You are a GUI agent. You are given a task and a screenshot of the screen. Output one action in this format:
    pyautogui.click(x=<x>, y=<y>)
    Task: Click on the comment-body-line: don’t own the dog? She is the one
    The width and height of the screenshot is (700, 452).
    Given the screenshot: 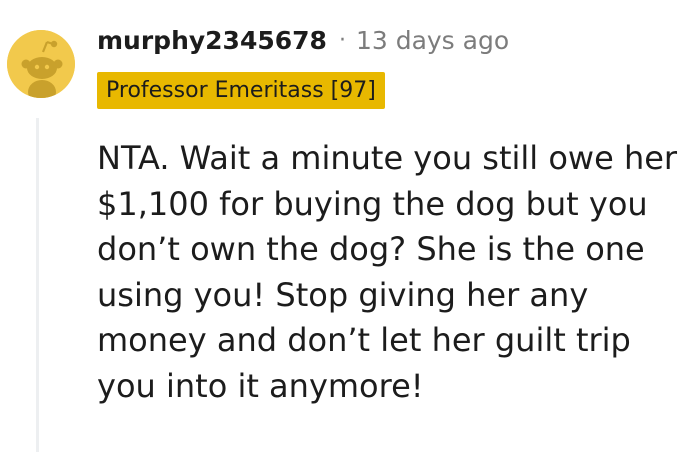 What is the action you would take?
    pyautogui.click(x=371, y=249)
    